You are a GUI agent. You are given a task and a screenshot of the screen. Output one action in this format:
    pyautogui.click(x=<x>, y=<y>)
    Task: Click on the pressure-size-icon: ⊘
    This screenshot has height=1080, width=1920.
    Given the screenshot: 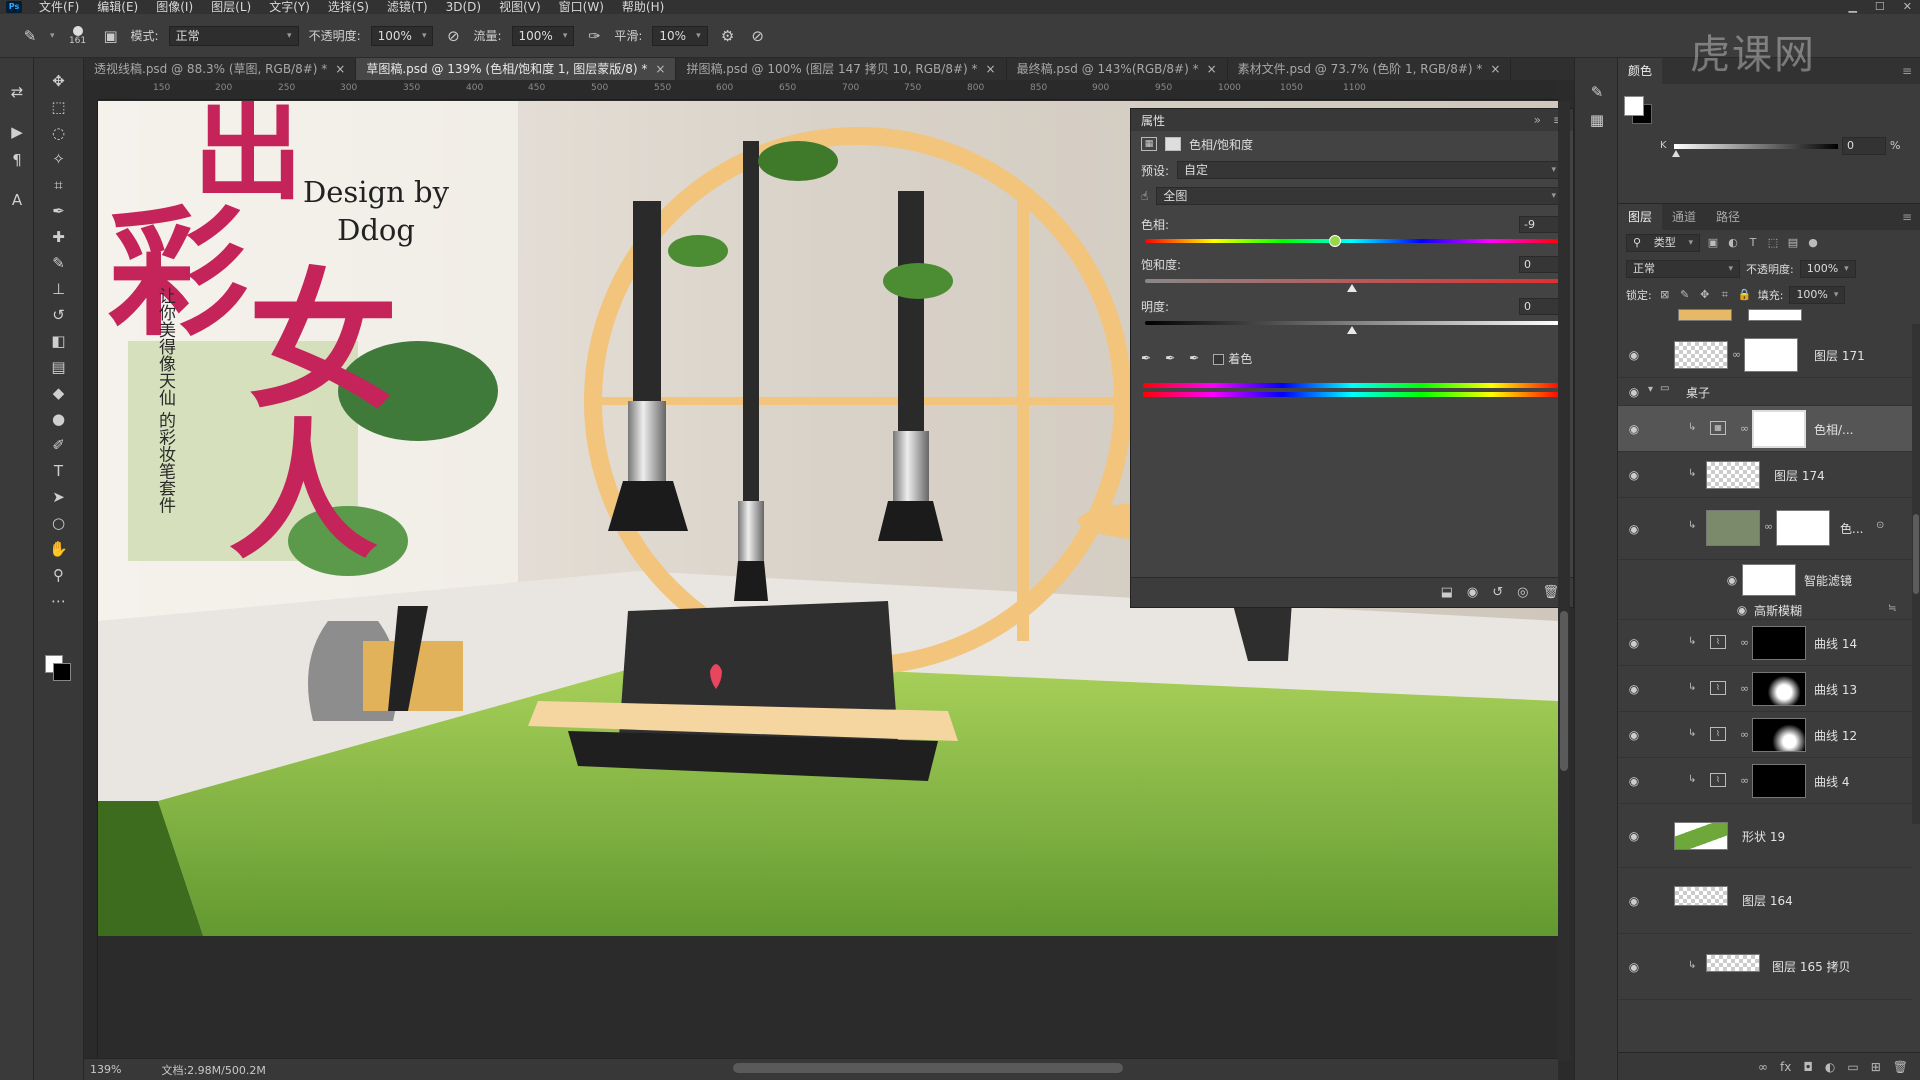 What is the action you would take?
    pyautogui.click(x=758, y=36)
    